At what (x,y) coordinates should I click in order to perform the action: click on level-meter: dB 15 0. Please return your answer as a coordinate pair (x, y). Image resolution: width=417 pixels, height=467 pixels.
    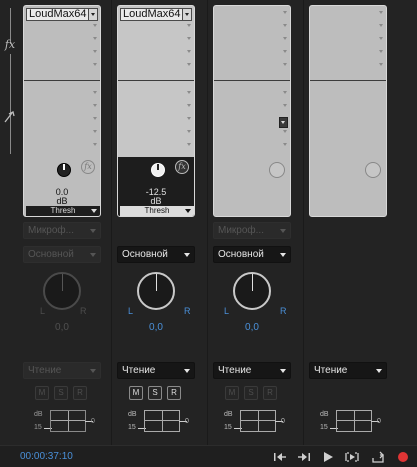
    Looking at the image, I should click on (65, 424).